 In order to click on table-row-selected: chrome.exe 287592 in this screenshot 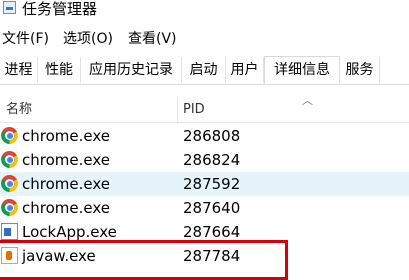, I will do `click(204, 184)`.